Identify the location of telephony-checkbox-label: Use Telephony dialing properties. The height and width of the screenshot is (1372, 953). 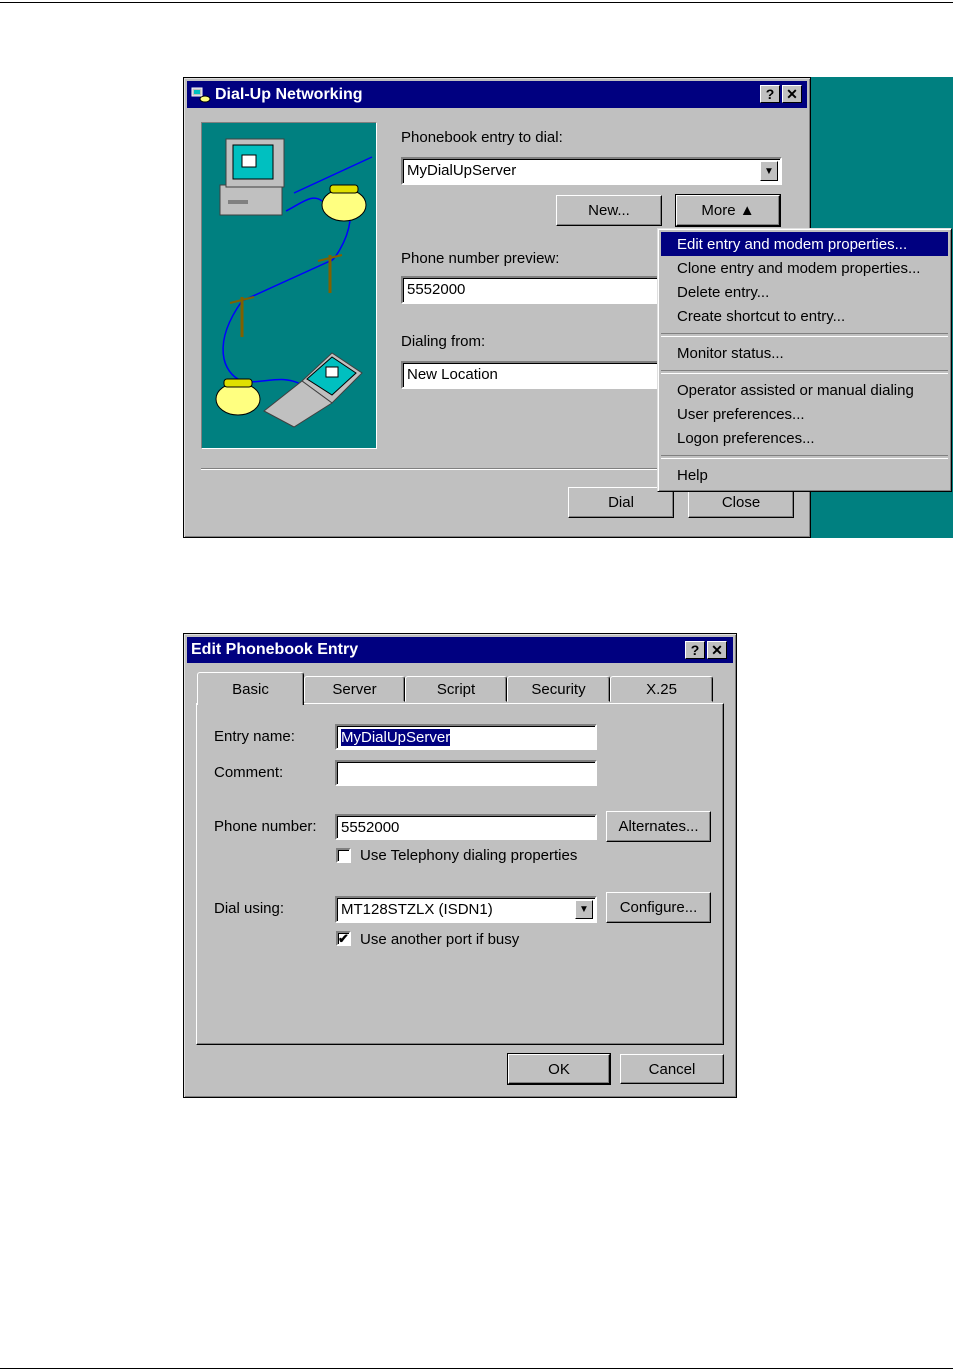
(468, 855).